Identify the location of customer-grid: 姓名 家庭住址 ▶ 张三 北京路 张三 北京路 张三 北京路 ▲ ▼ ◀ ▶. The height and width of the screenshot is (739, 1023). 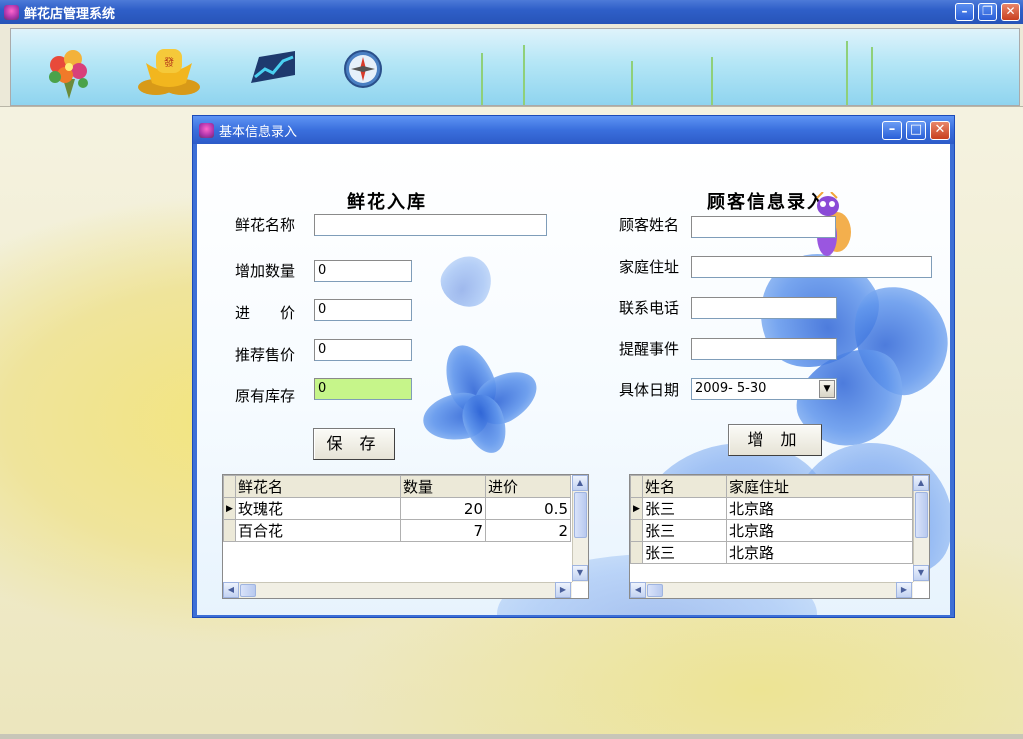
(779, 536).